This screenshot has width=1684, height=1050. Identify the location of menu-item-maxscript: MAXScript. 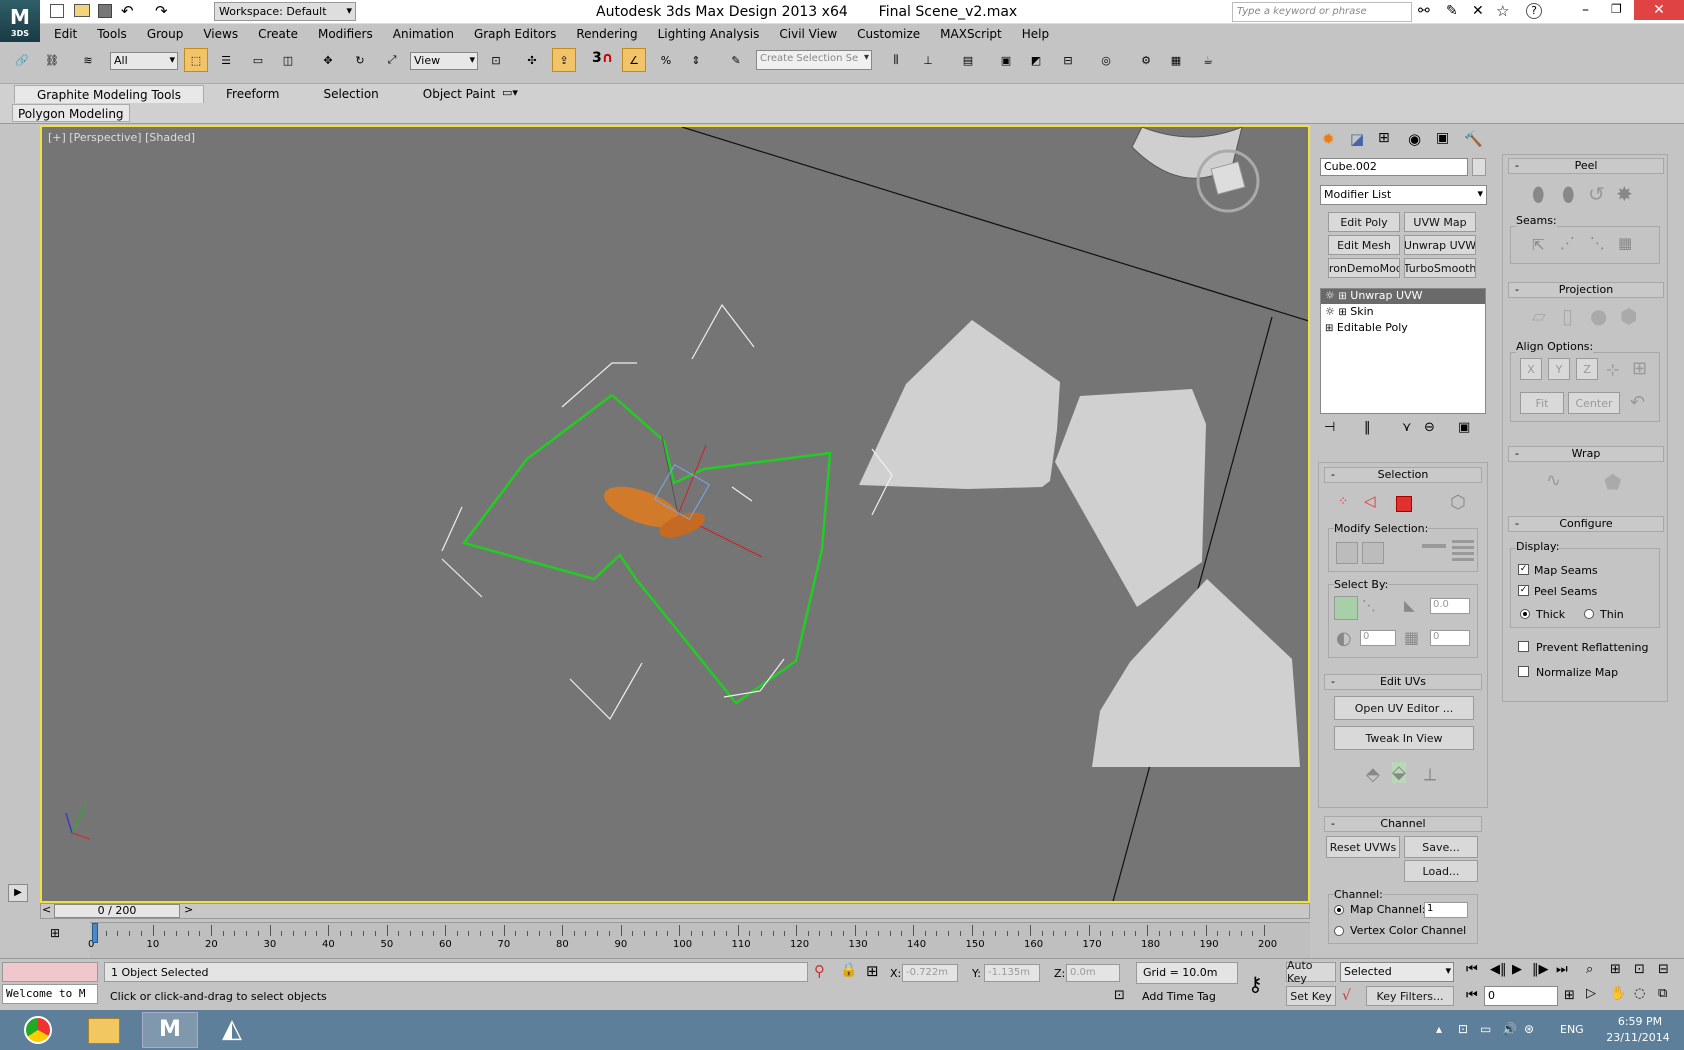
(971, 34).